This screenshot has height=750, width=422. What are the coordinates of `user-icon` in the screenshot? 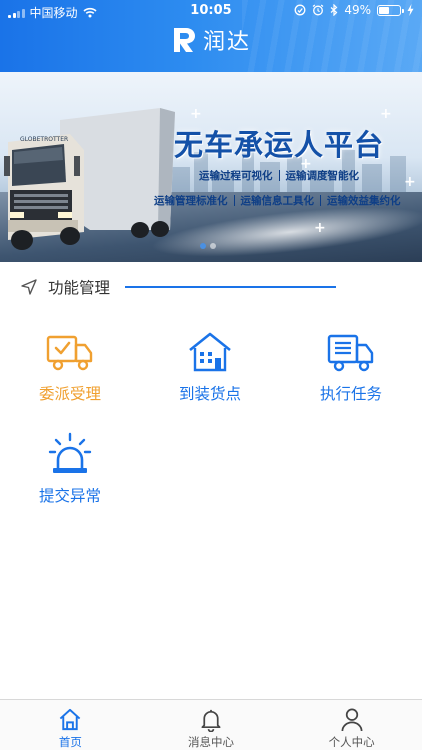 It's located at (352, 720).